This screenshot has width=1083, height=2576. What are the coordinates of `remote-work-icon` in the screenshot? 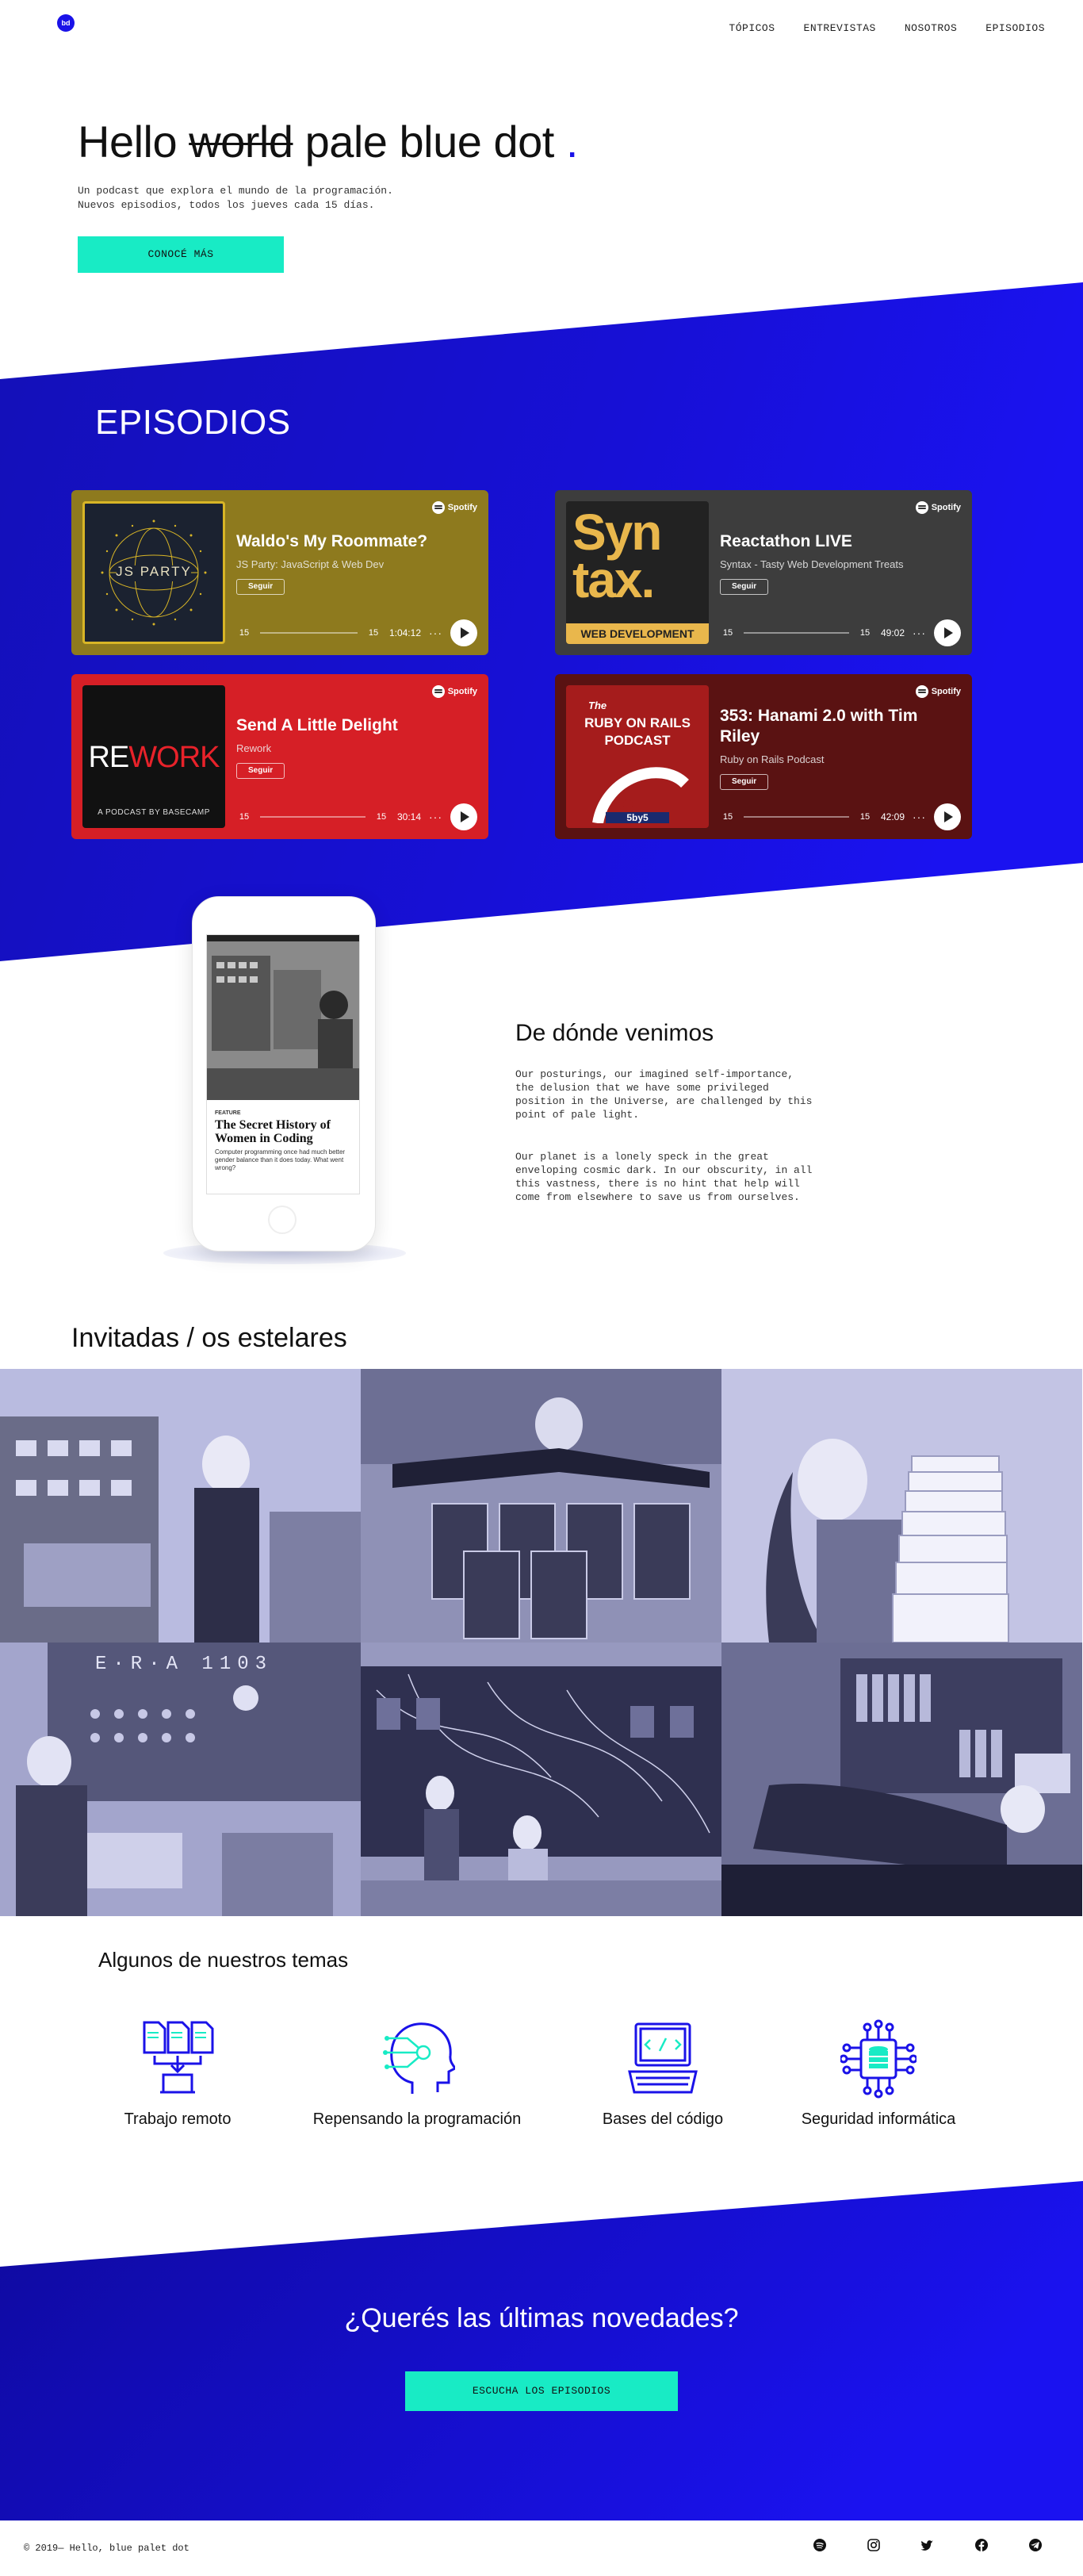 It's located at (178, 2057).